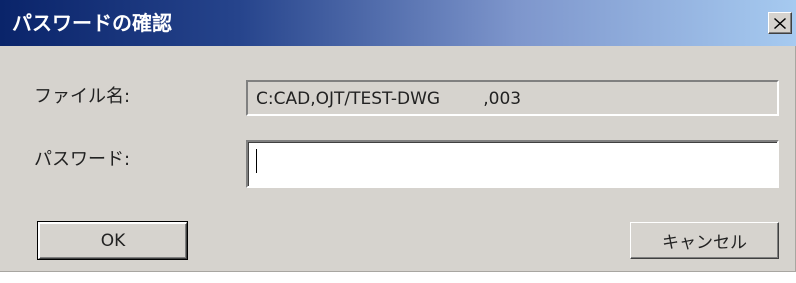 This screenshot has height=283, width=796. What do you see at coordinates (389, 99) in the screenshot?
I see `filename-value: C:CAD,OJT/TEST-DWG ,003` at bounding box center [389, 99].